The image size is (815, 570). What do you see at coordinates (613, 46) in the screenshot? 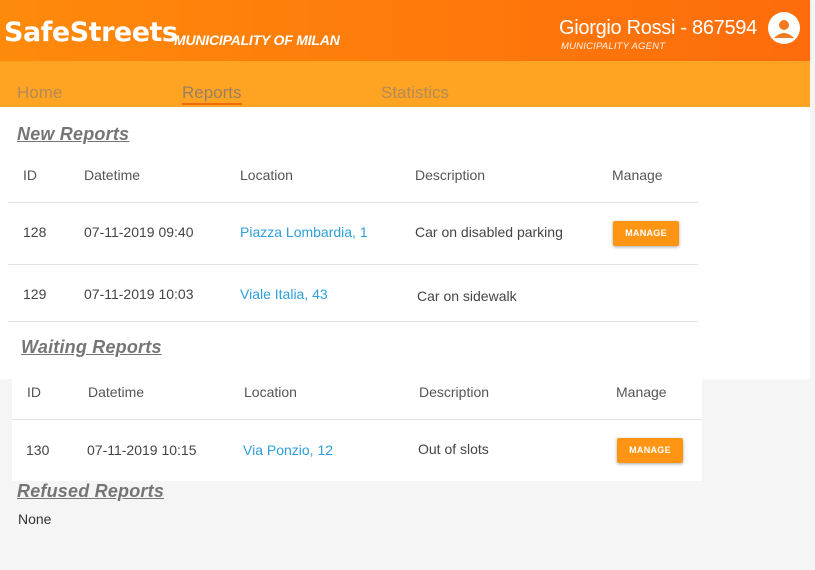
I see `user-role: MUNICIPALITY AGENT` at bounding box center [613, 46].